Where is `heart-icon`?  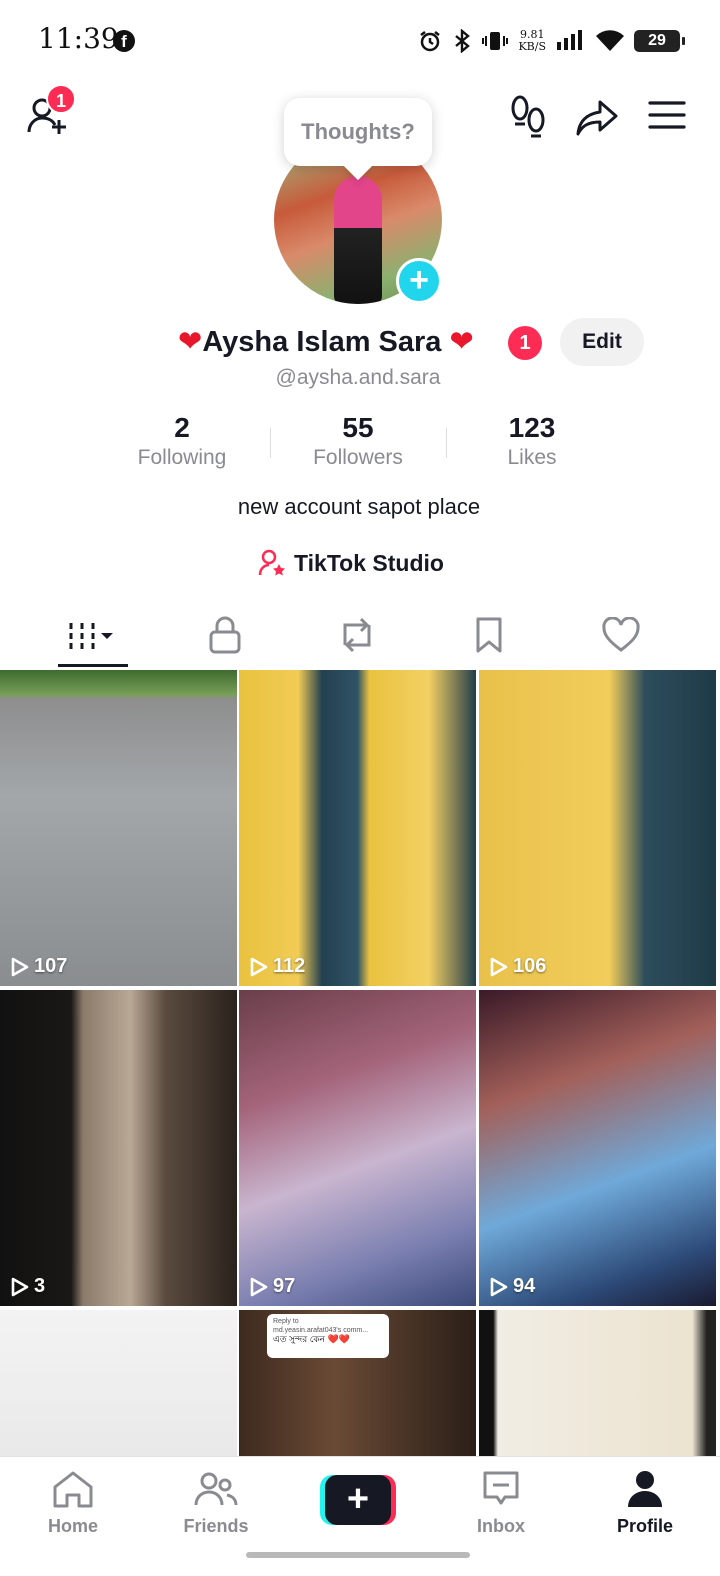 heart-icon is located at coordinates (621, 634).